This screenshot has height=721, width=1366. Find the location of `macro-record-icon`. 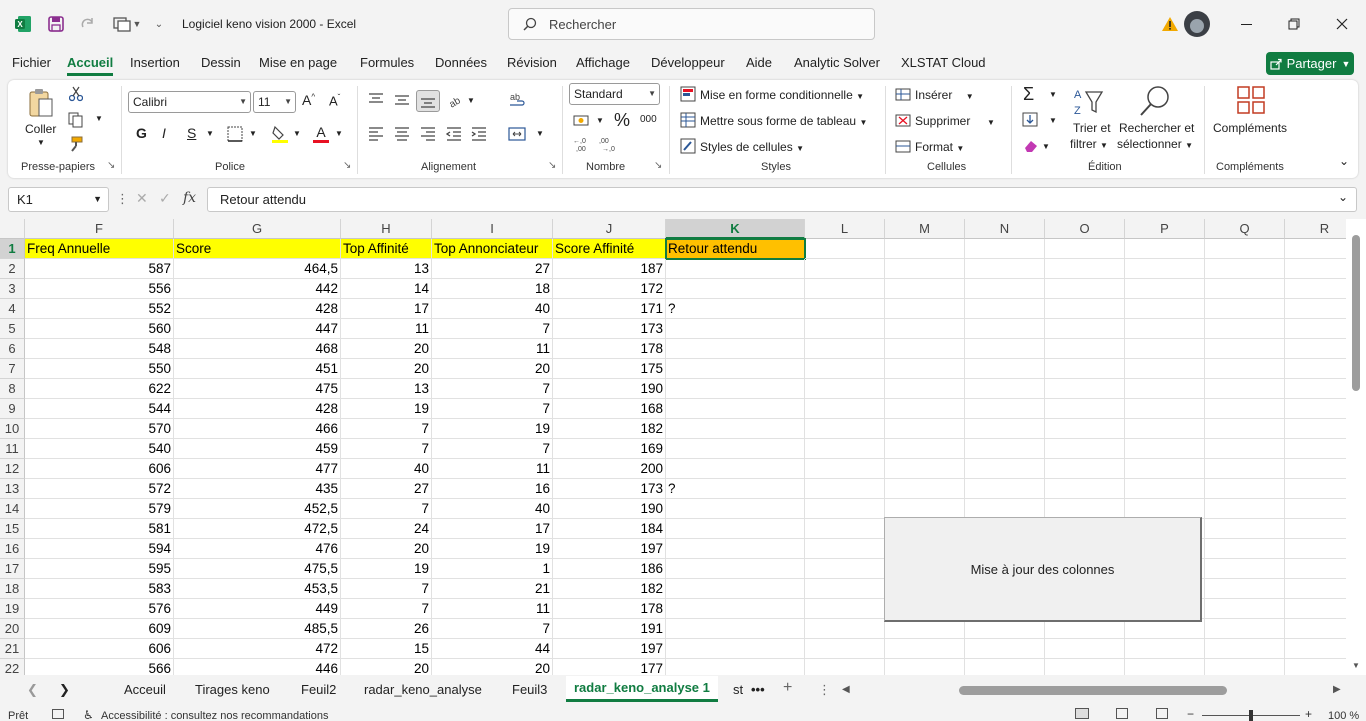

macro-record-icon is located at coordinates (58, 714).